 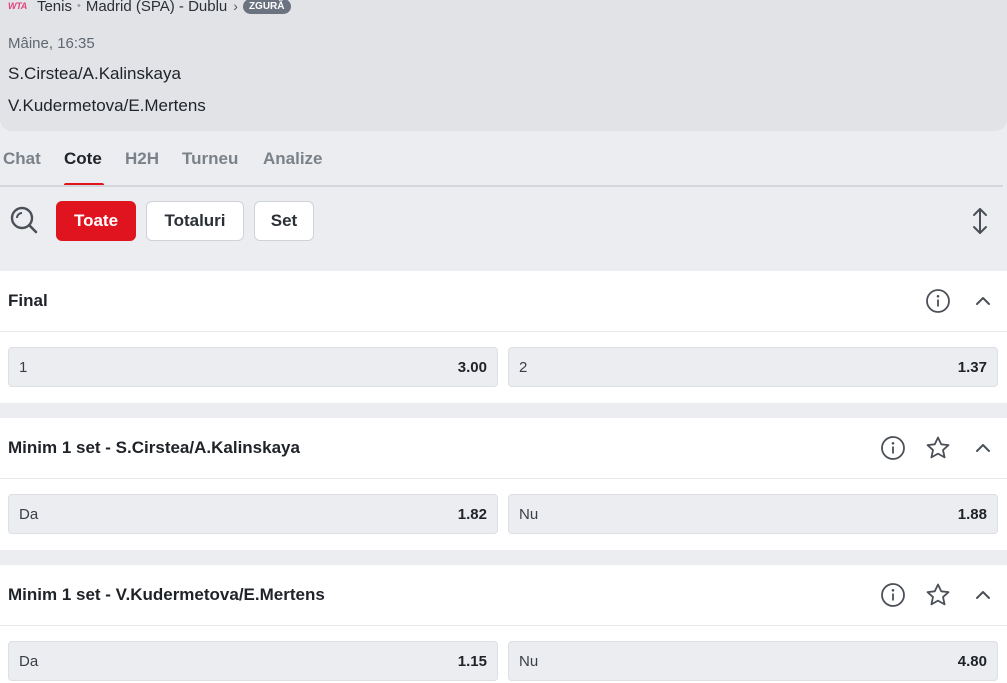 I want to click on filter-set-button: Set, so click(x=284, y=221).